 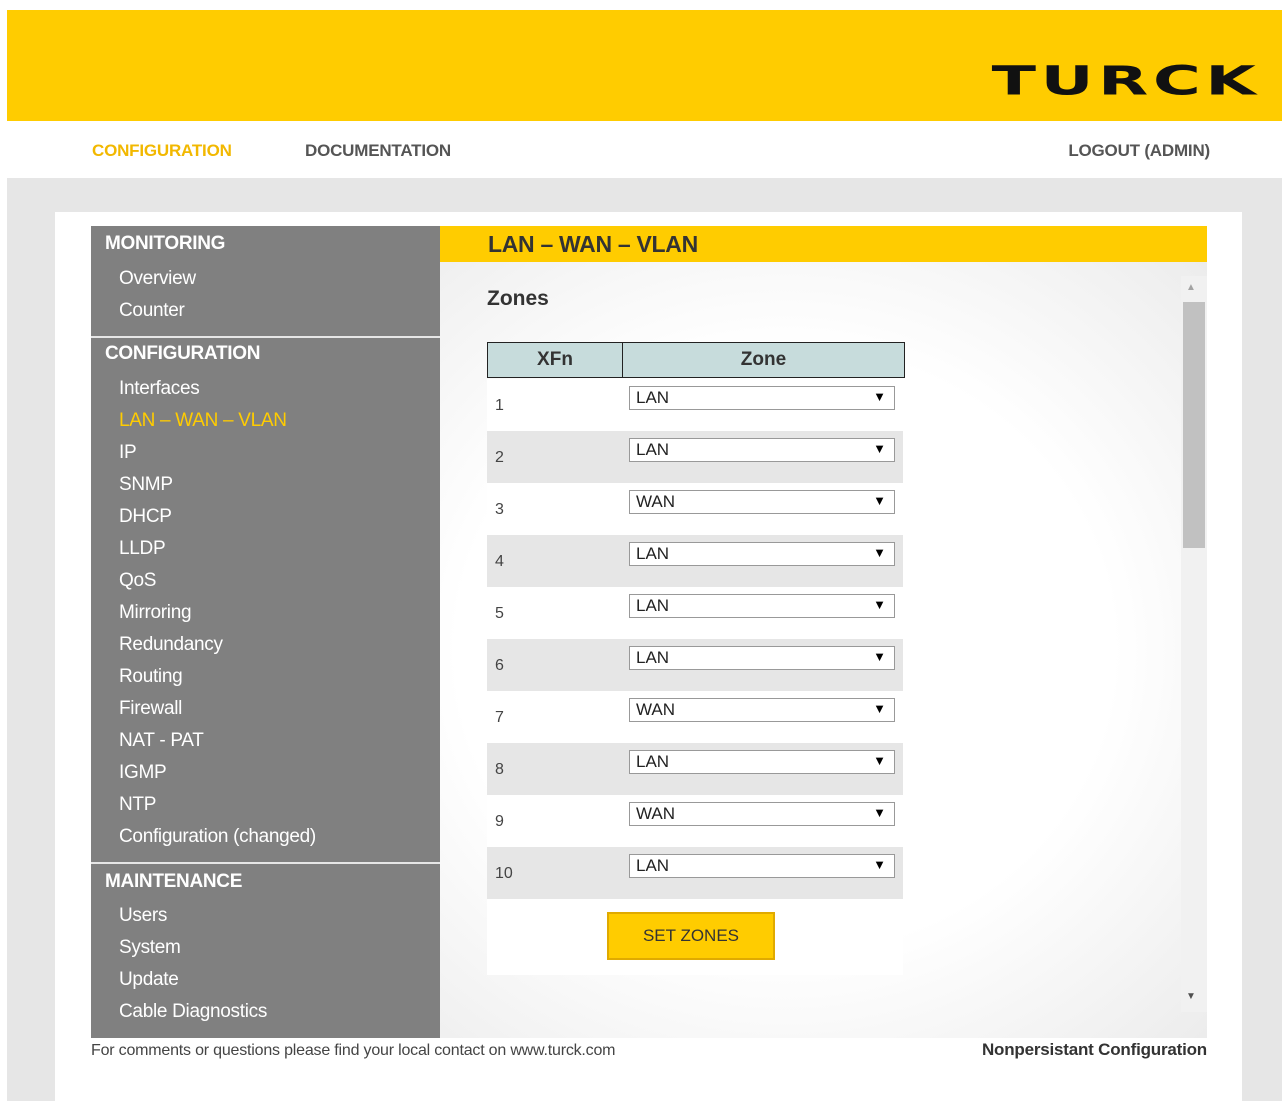 I want to click on xfn-number: 1, so click(x=499, y=405).